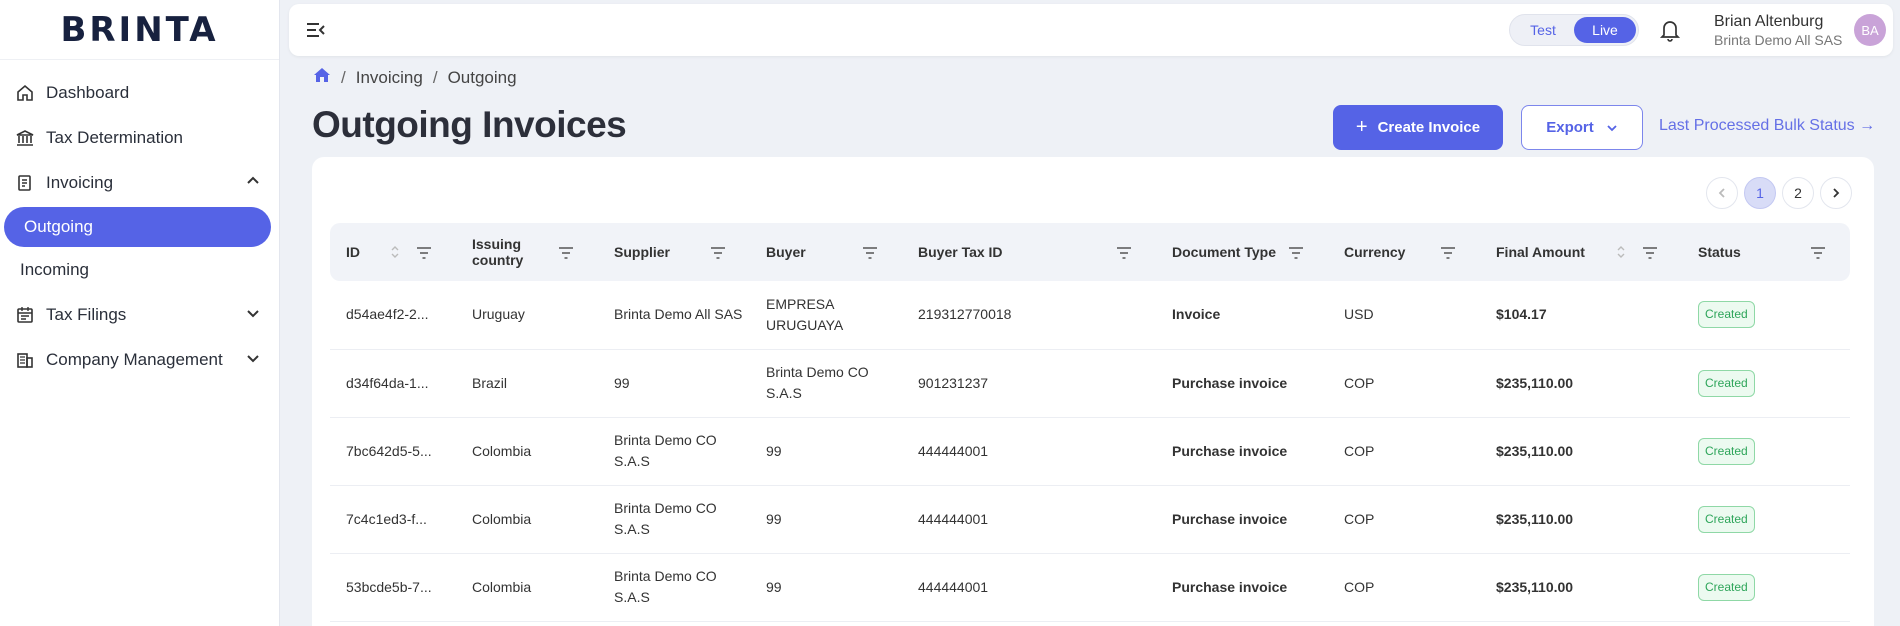  I want to click on cell-tax-id: 219312770018, so click(1029, 315).